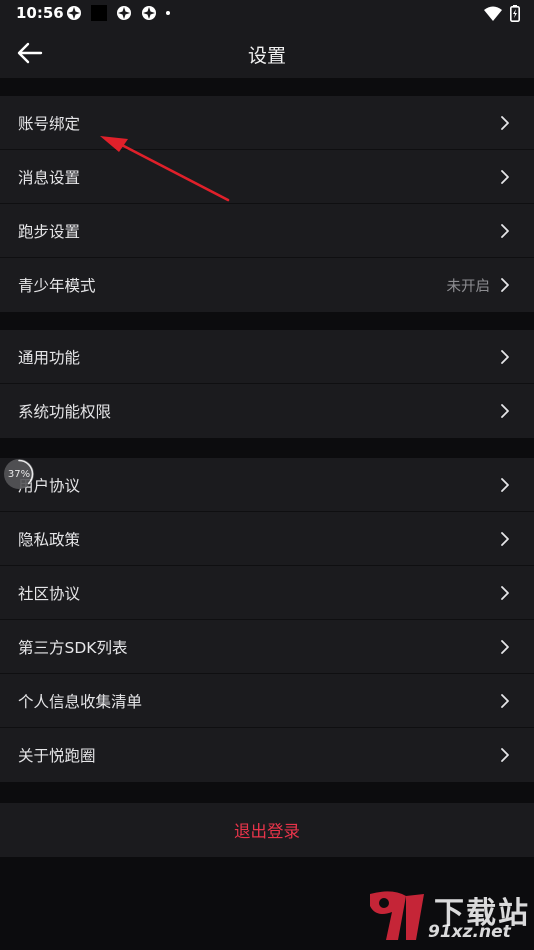 The width and height of the screenshot is (534, 950). What do you see at coordinates (40, 13) in the screenshot?
I see `status-time: 10:56` at bounding box center [40, 13].